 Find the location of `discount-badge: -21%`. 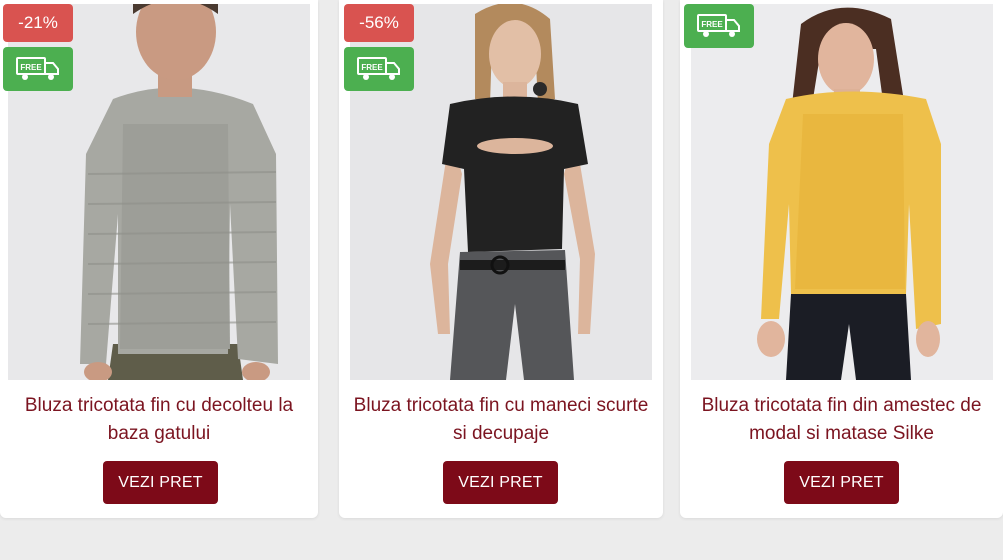

discount-badge: -21% is located at coordinates (38, 23).